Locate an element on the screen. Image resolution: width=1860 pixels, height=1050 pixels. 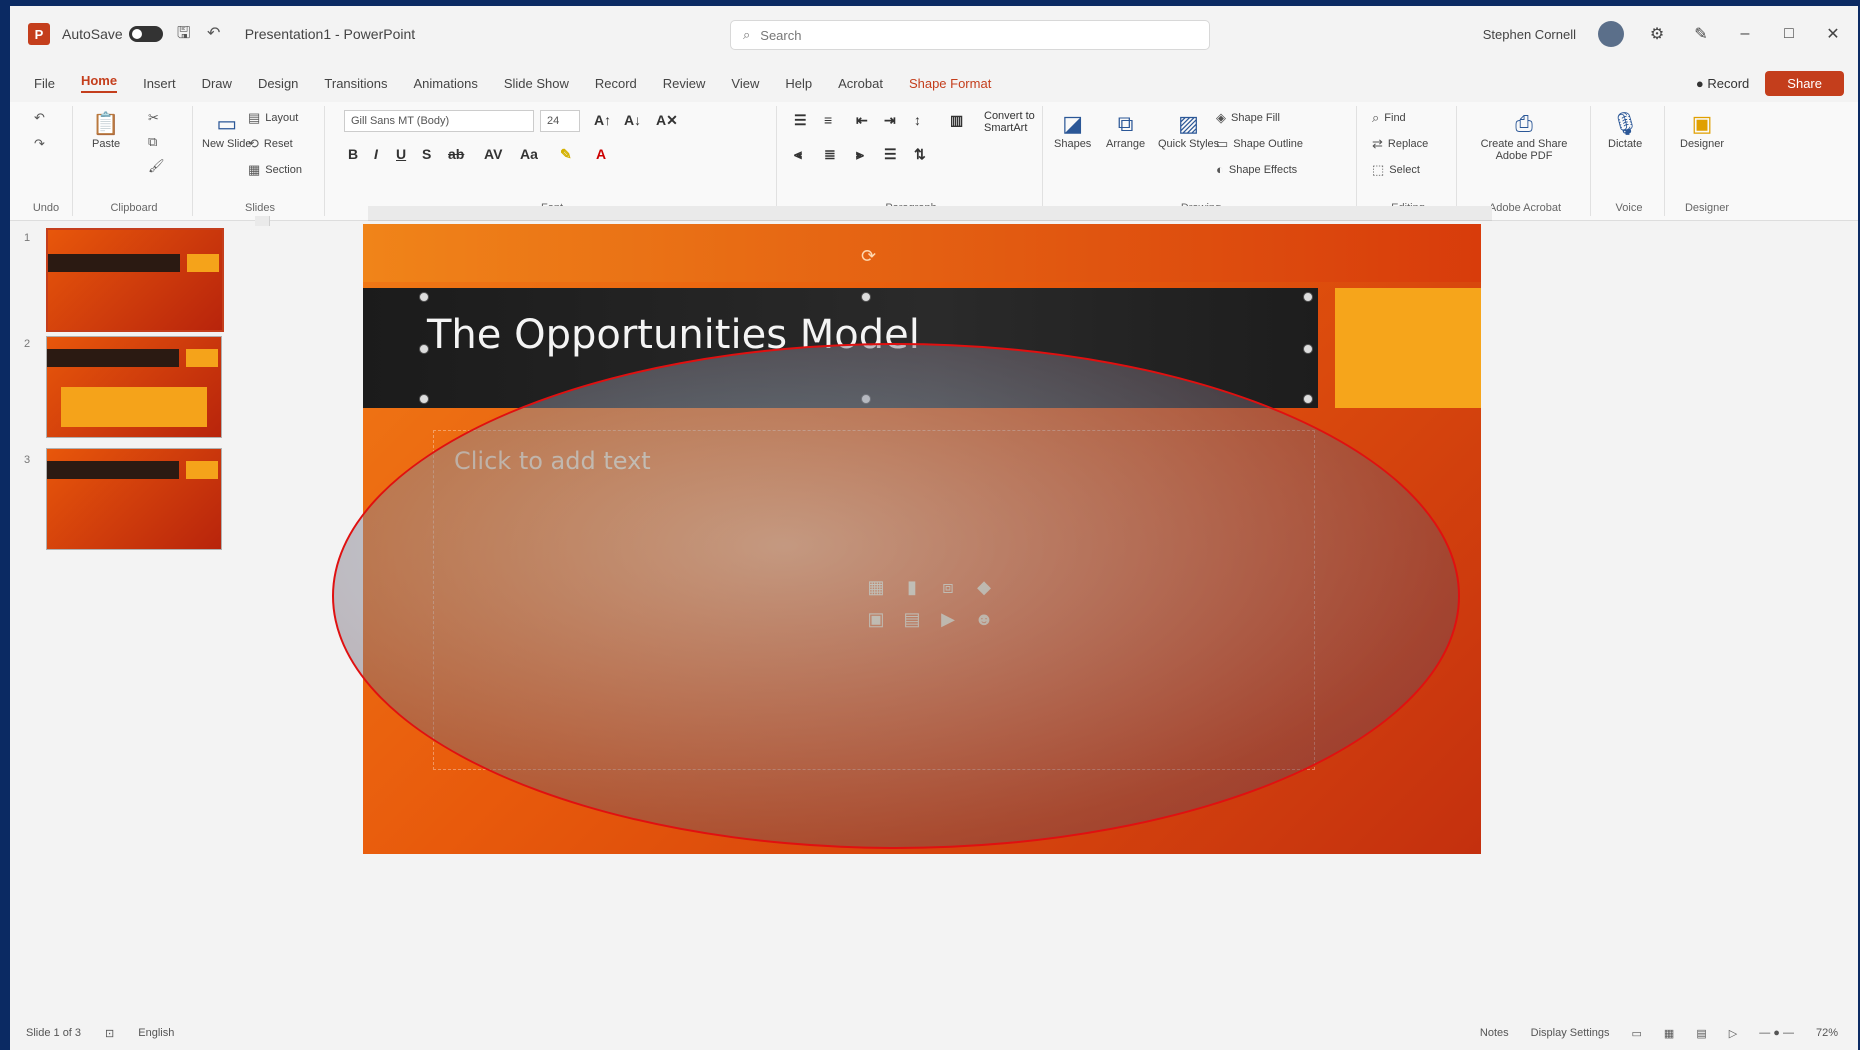
justify-icon: ☰ is located at coordinates (890, 154).